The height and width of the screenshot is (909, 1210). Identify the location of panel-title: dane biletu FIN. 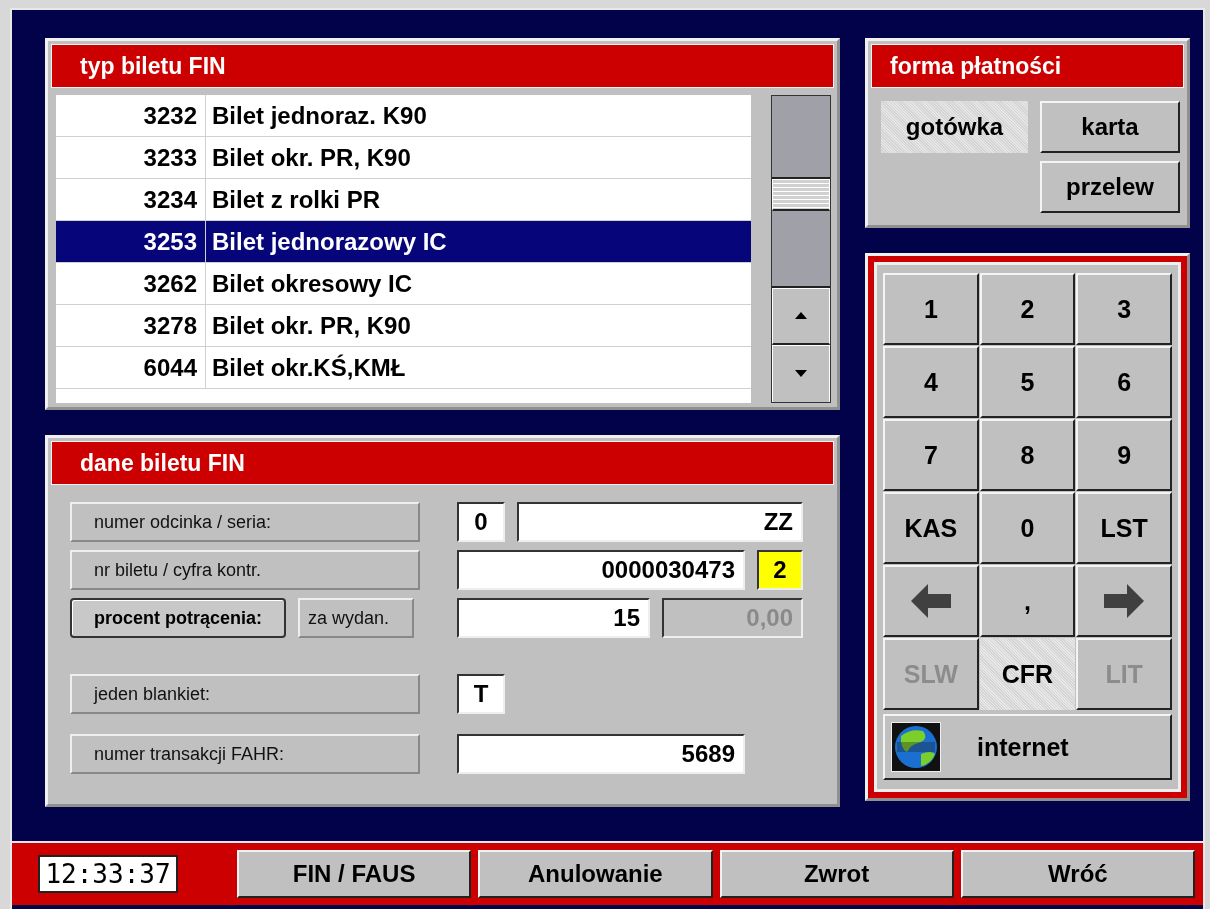
(442, 463).